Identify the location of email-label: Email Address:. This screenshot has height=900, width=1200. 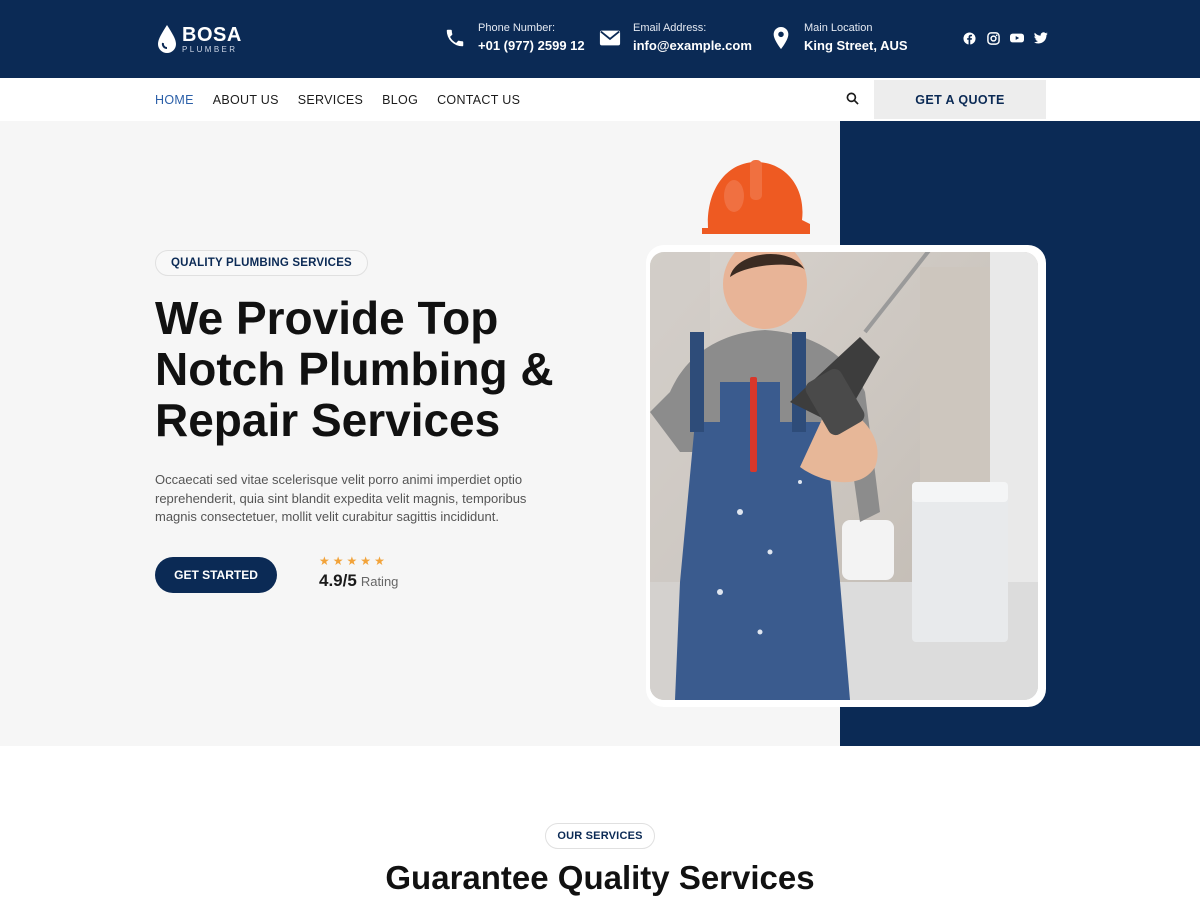
(670, 28).